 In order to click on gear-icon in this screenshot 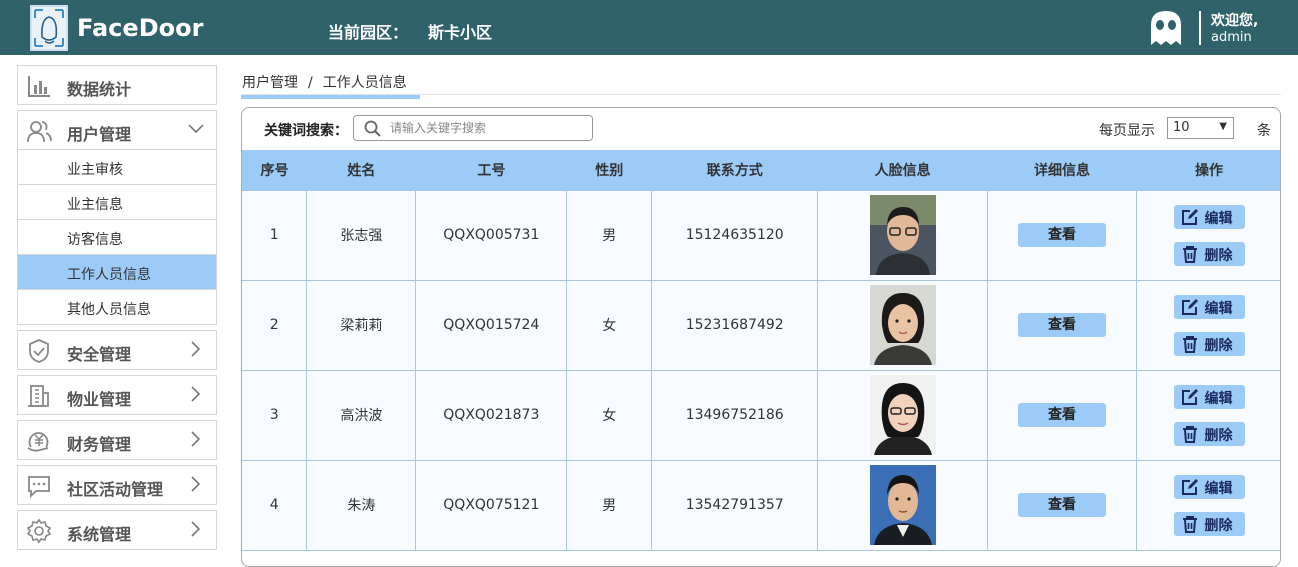, I will do `click(39, 531)`.